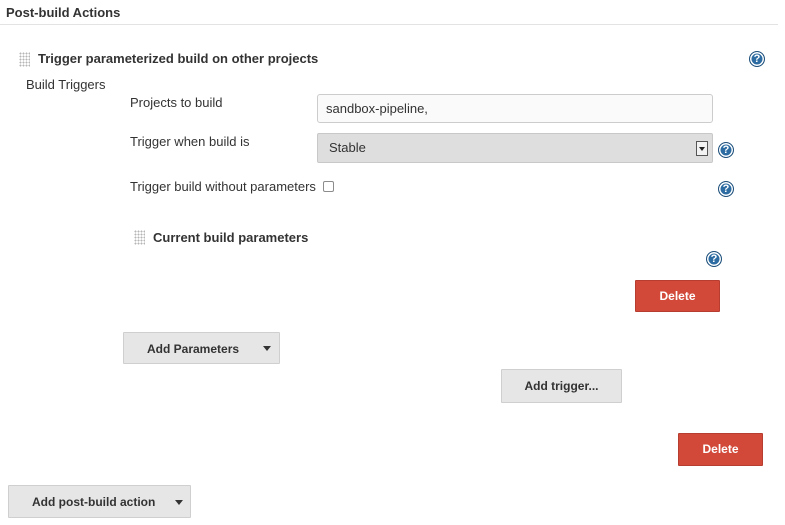  Describe the element at coordinates (94, 502) in the screenshot. I see `add-post-build-action-label: Add post-build action` at that location.